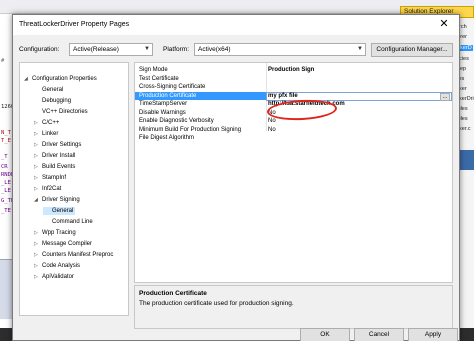  I want to click on tree-node: ▷ ApiValidator, so click(54, 277).